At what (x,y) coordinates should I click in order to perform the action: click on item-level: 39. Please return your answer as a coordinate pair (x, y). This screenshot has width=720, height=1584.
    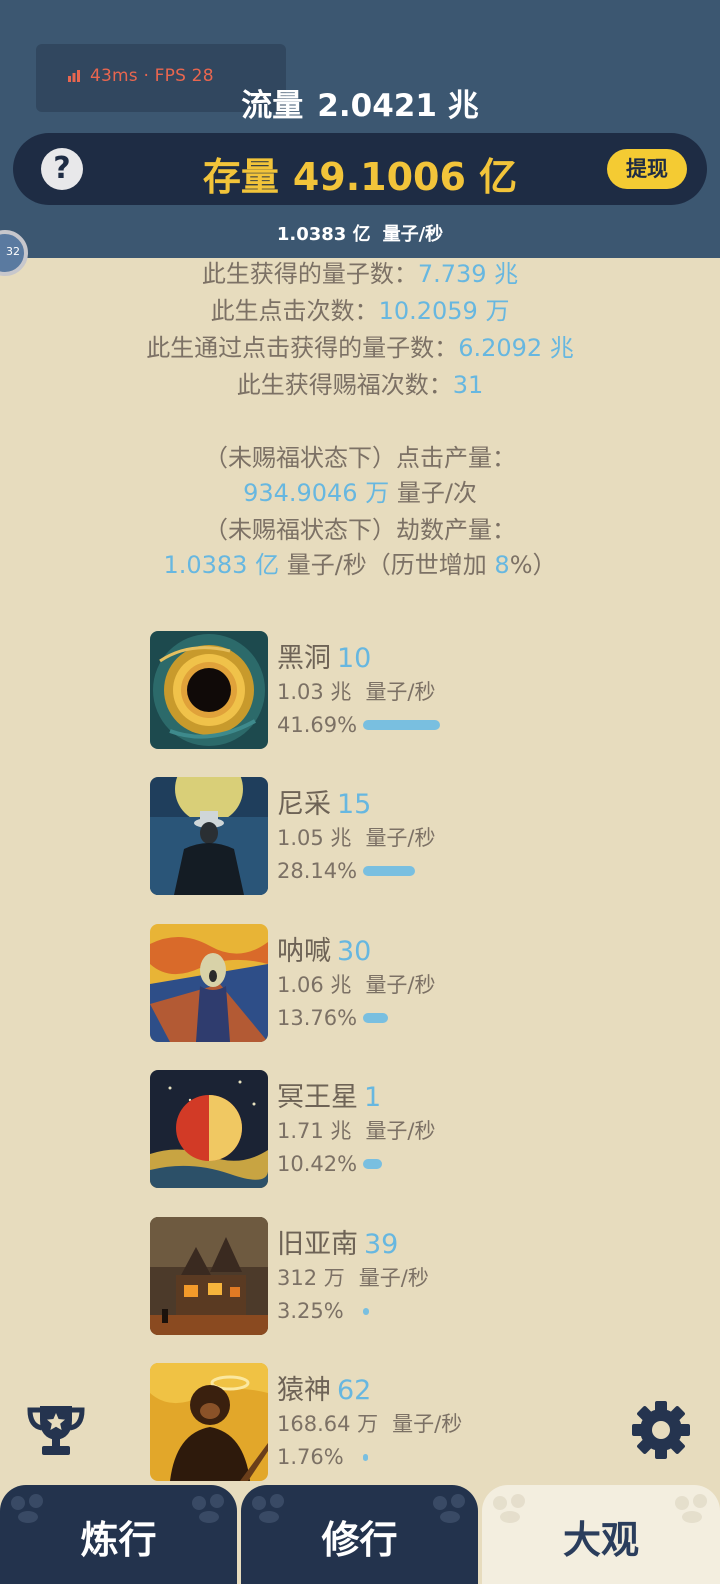
    Looking at the image, I should click on (381, 1244).